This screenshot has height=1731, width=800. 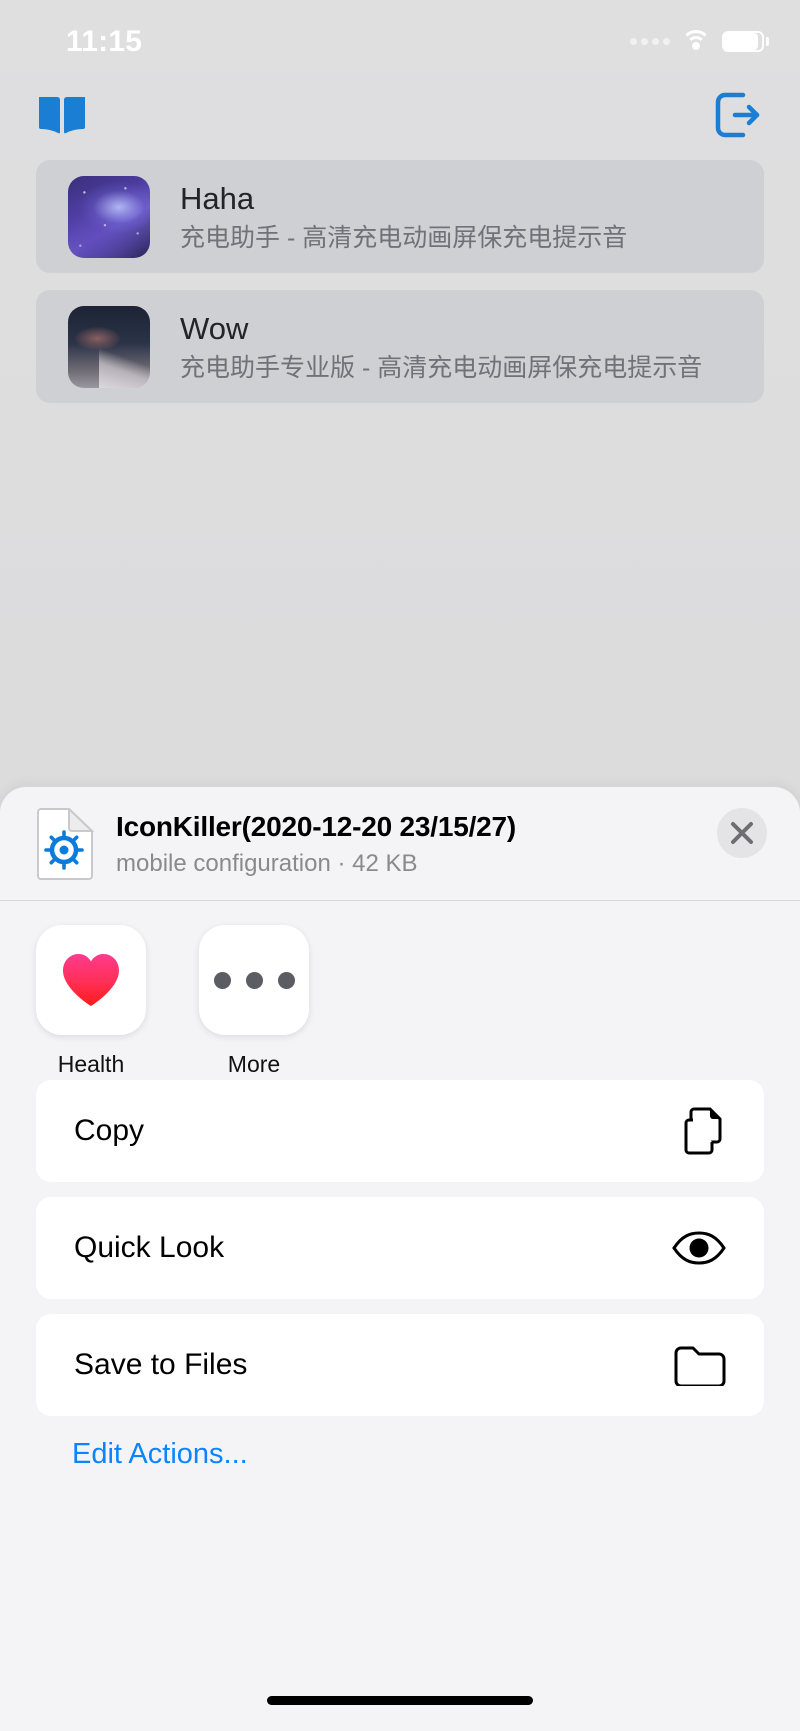 I want to click on mobileconfig-document-icon, so click(x=65, y=843).